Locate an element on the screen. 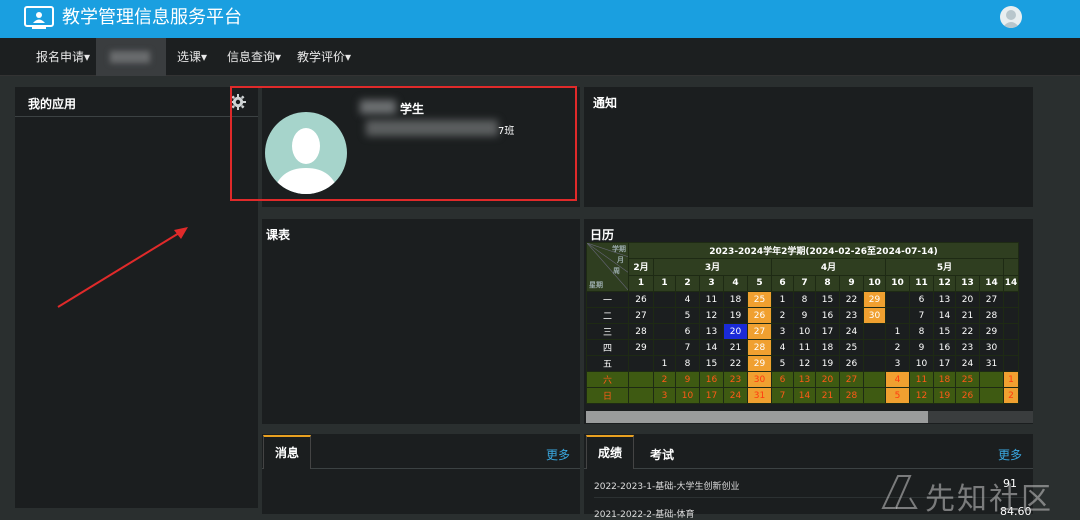 This screenshot has height=520, width=1080. calendar-day-cell: 15 is located at coordinates (711, 363).